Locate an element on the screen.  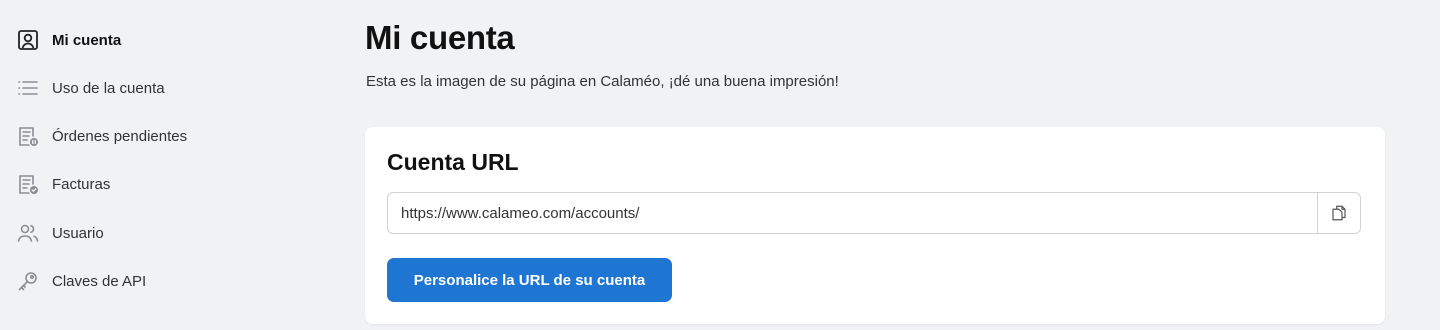
sidebar-item-mi-cuenta: Mi cuenta is located at coordinates (166, 40).